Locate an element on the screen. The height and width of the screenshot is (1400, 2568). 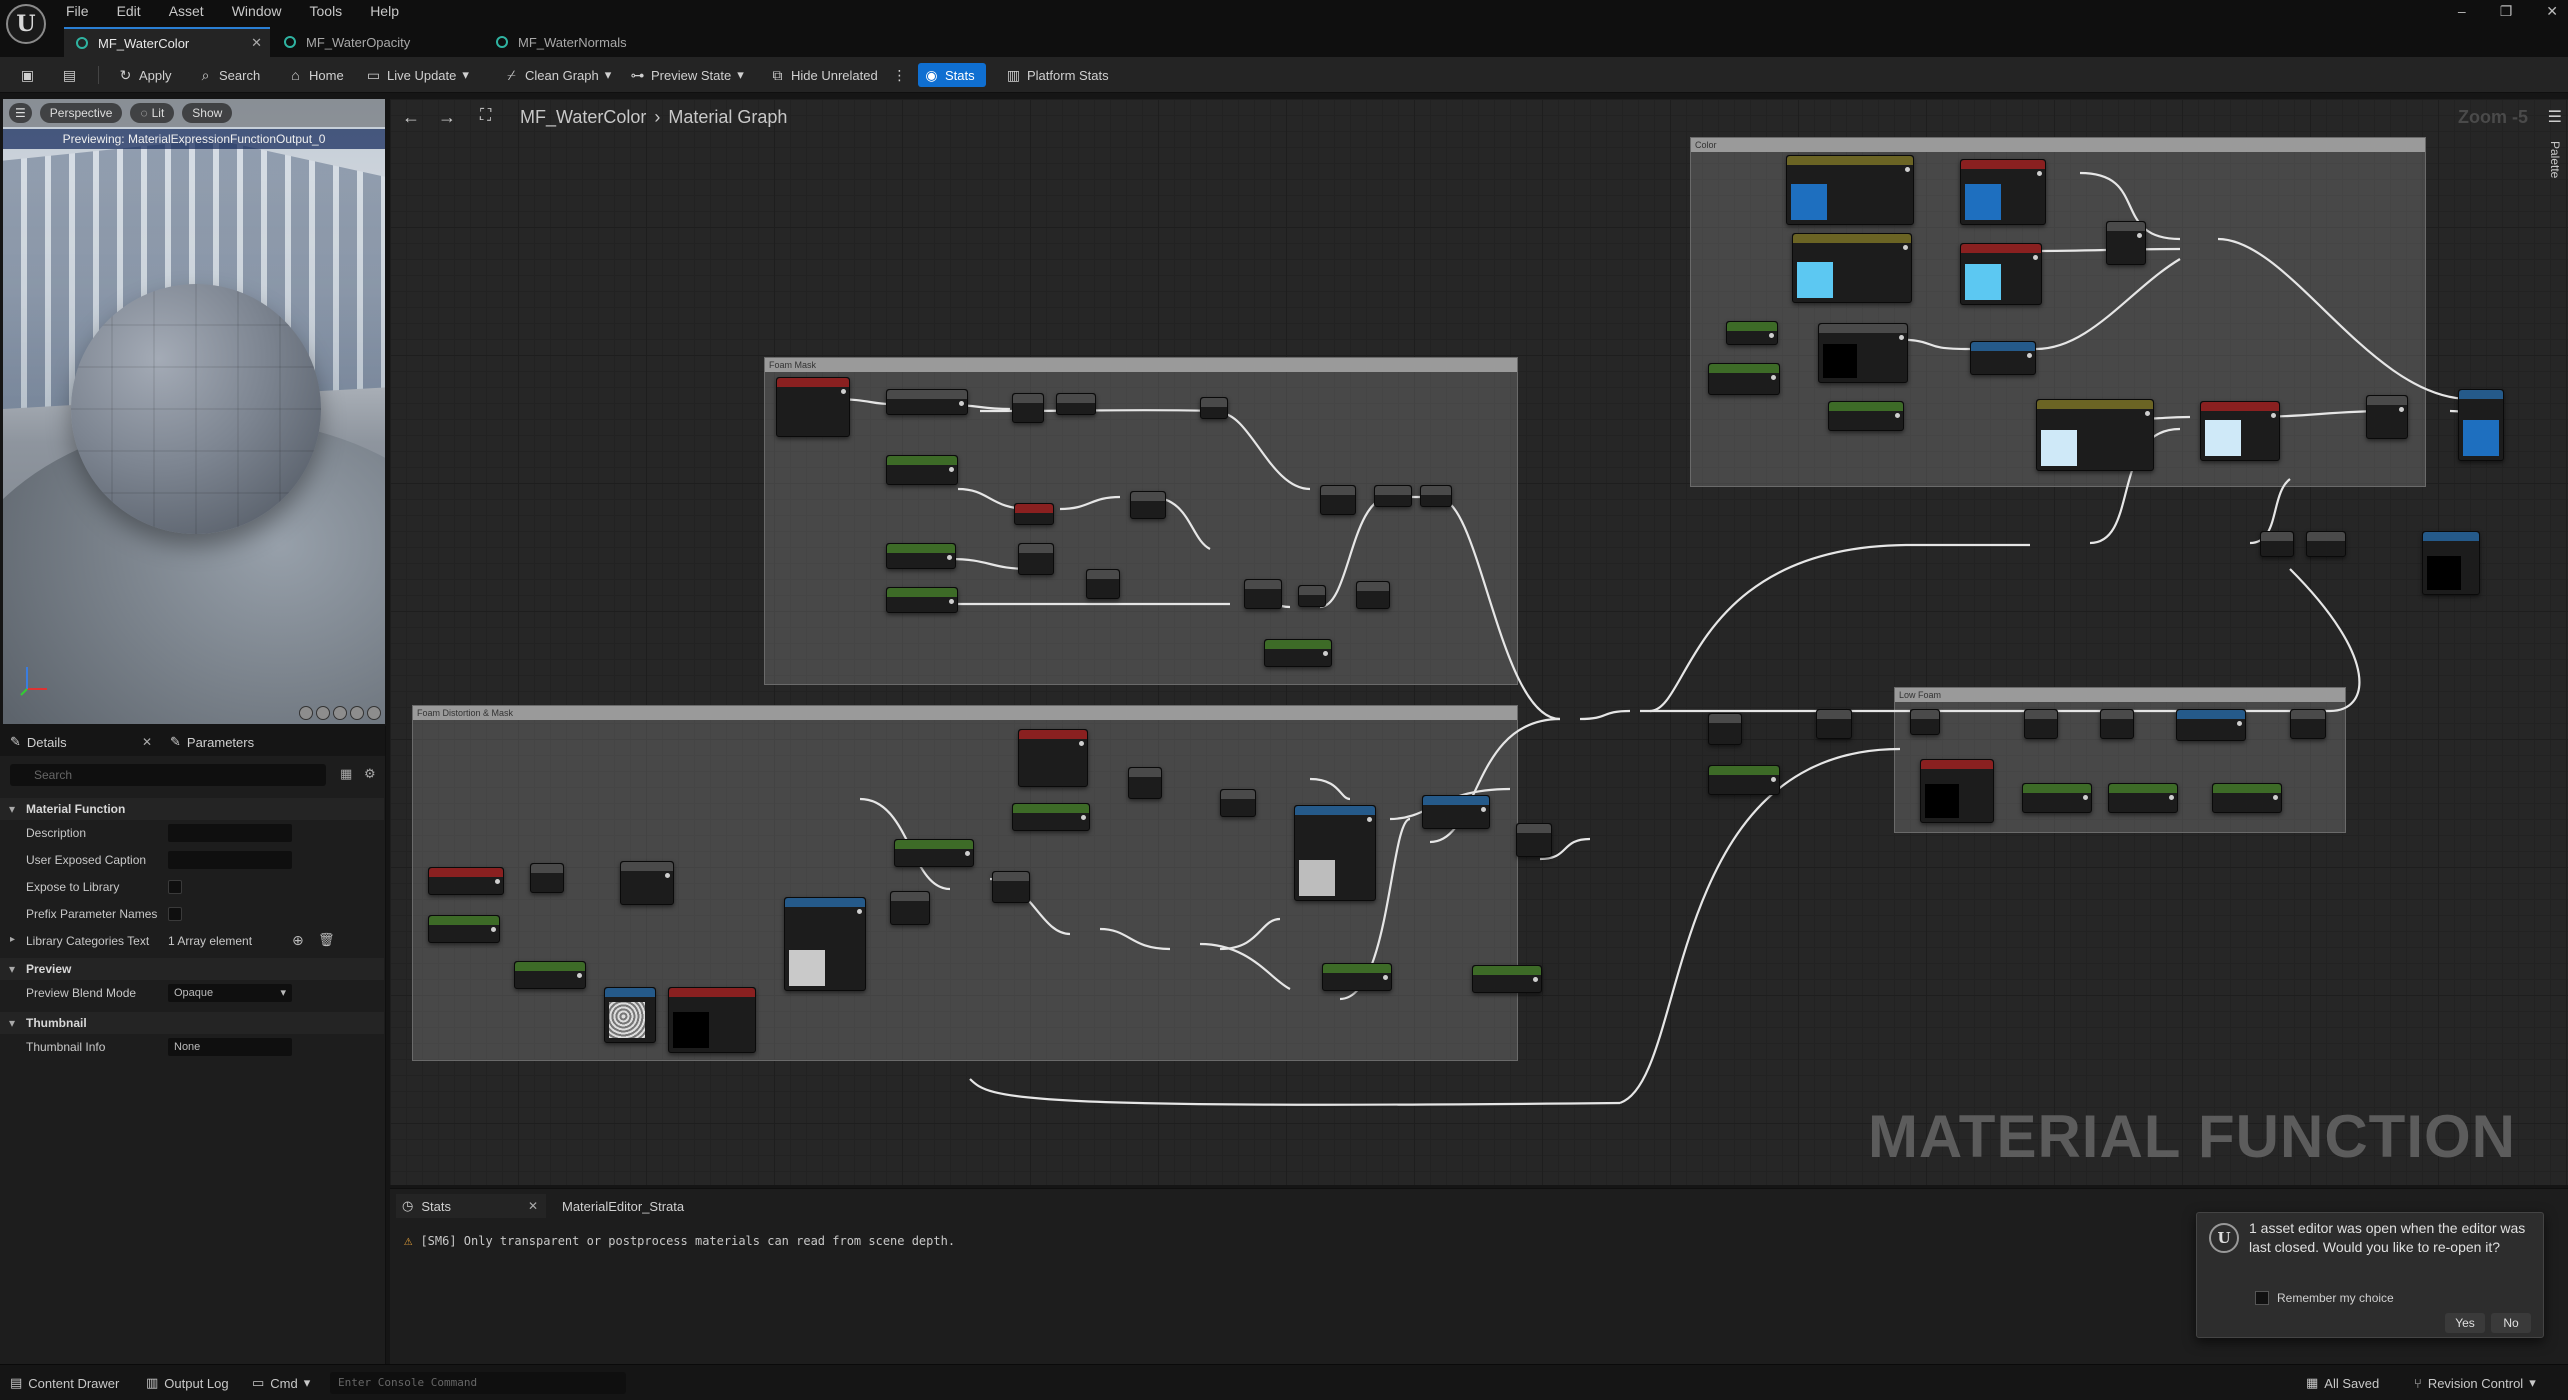
tab-parameters: ✎ Parameters is located at coordinates (212, 742).